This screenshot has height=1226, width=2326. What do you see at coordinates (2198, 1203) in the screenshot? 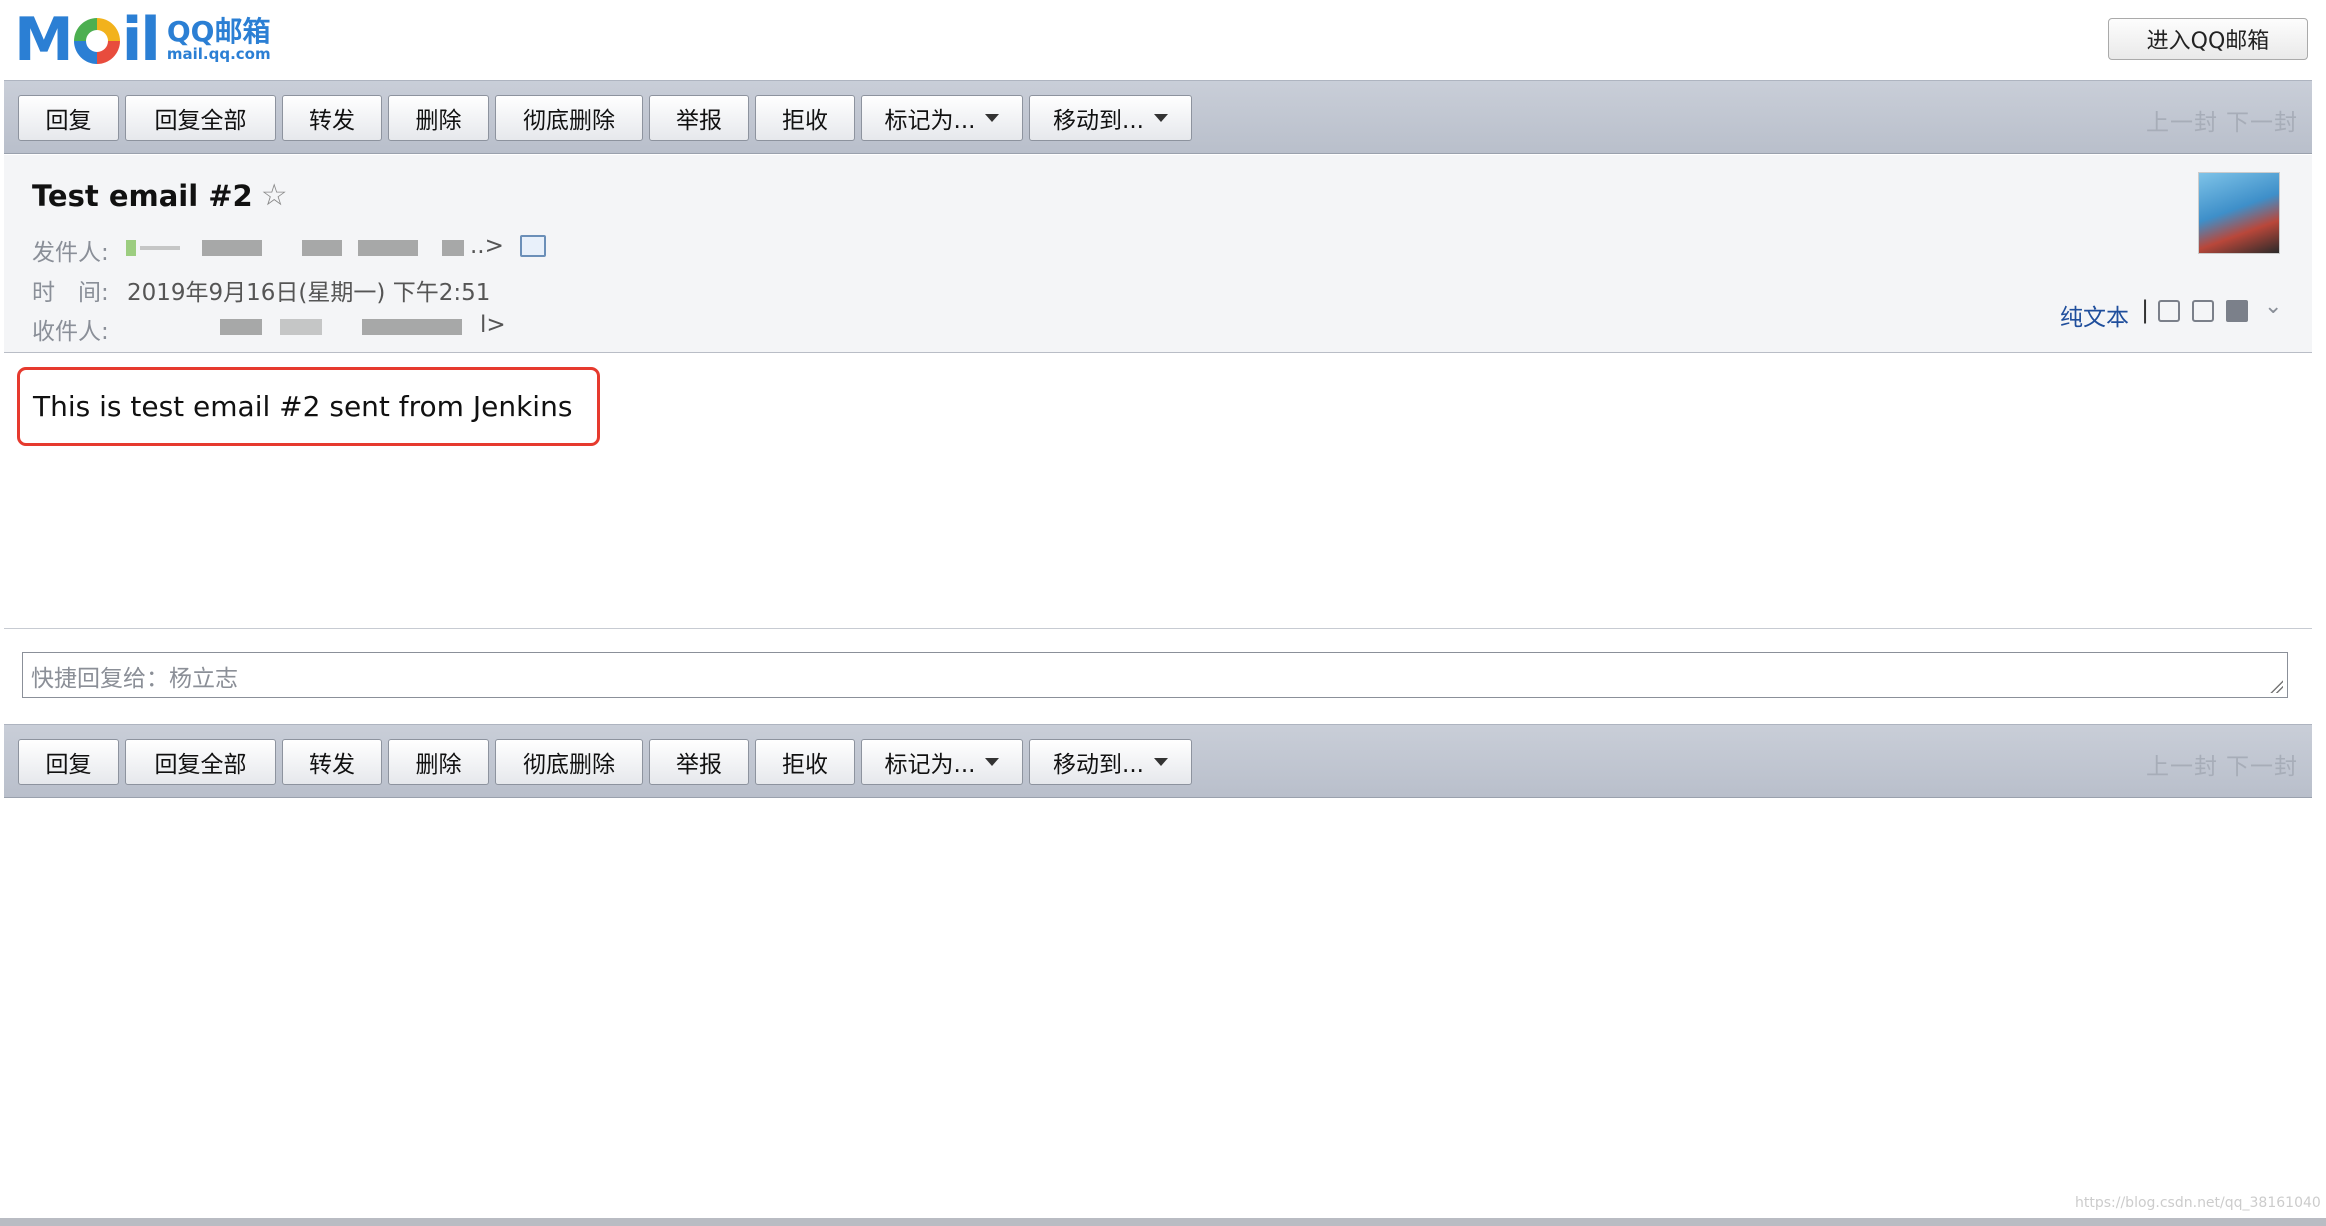
I see `watermark: https://blog.csdn.net/qq_38161040` at bounding box center [2198, 1203].